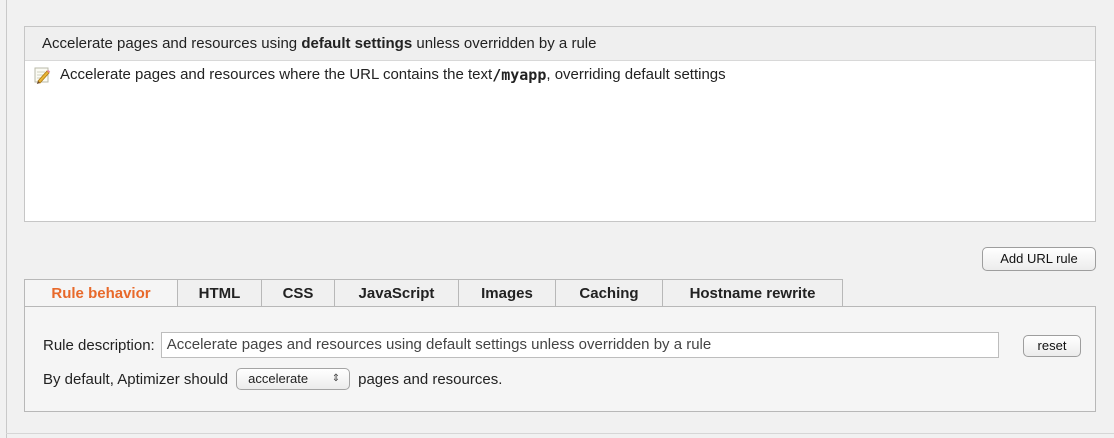  I want to click on tab-html: HTML, so click(219, 293).